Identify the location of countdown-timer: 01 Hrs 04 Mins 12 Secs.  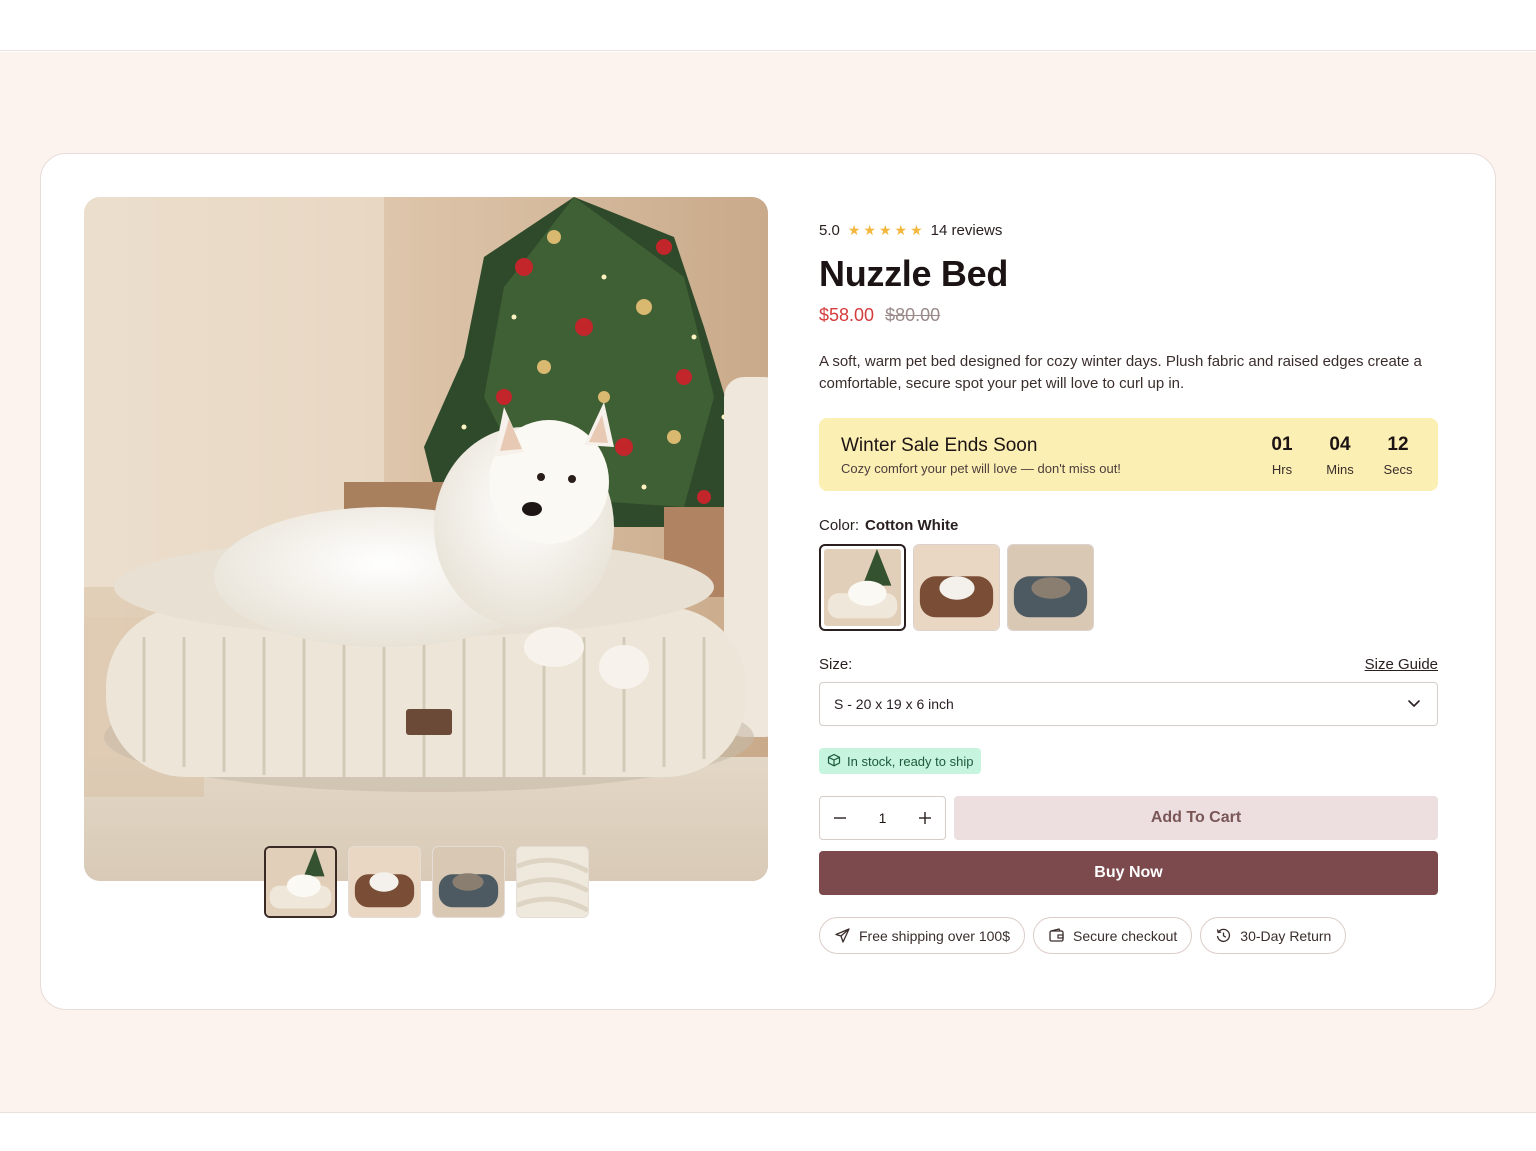
(1340, 455).